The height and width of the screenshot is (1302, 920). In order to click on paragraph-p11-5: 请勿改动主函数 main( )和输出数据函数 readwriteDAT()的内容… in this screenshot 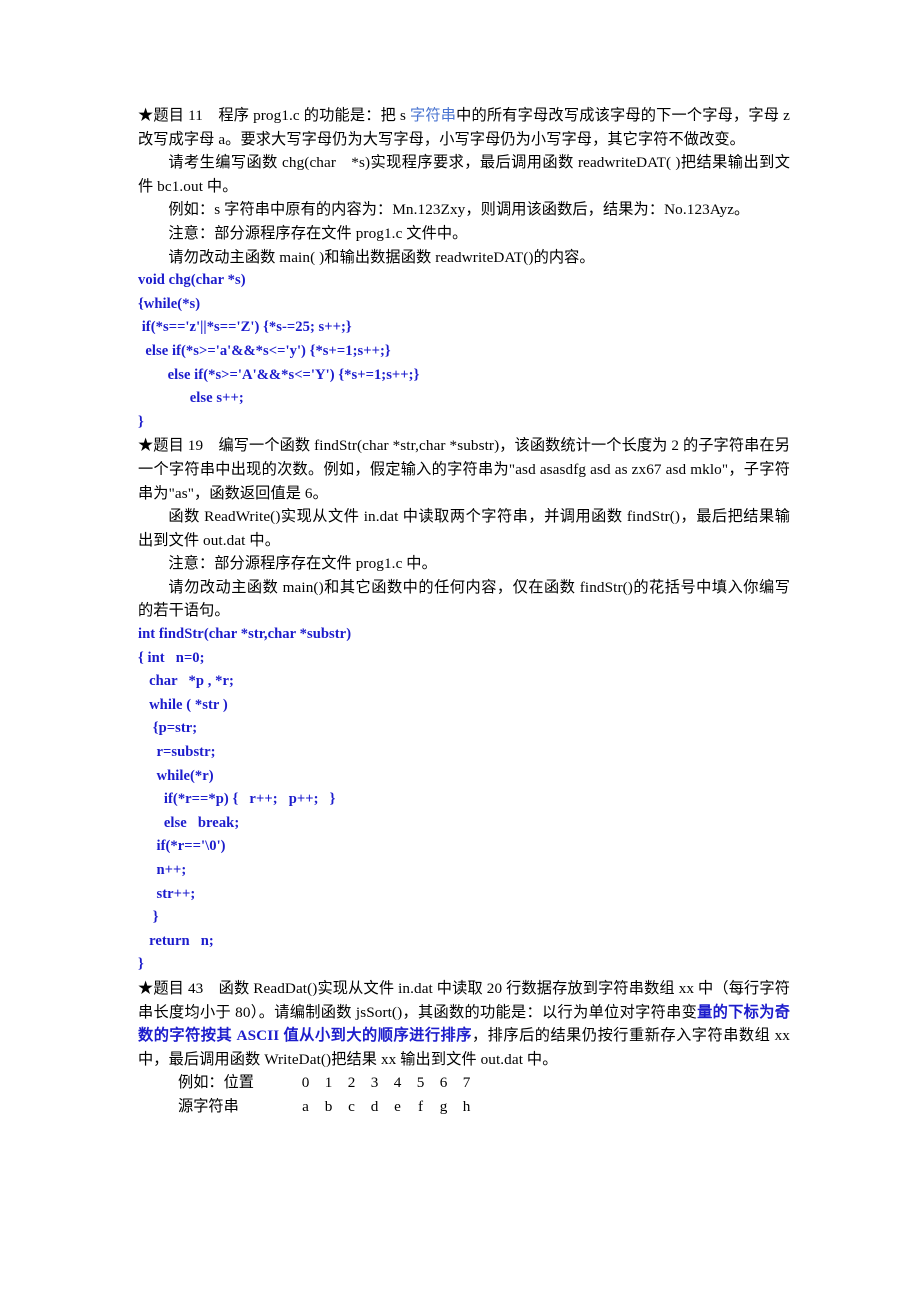, I will do `click(464, 258)`.